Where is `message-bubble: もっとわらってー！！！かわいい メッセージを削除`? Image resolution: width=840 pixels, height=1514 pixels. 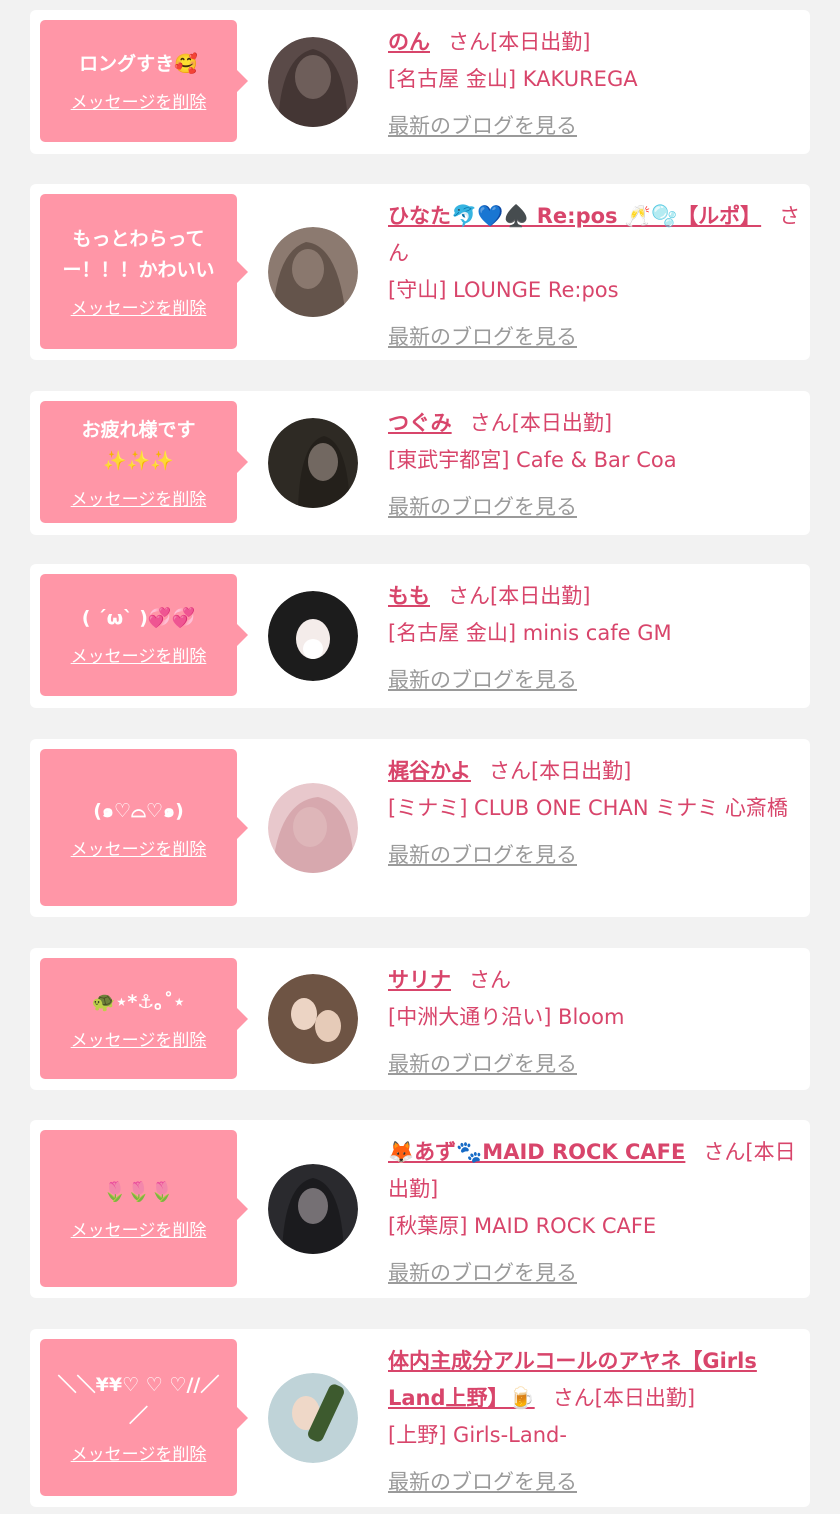 message-bubble: もっとわらってー！！！かわいい メッセージを削除 is located at coordinates (144, 271).